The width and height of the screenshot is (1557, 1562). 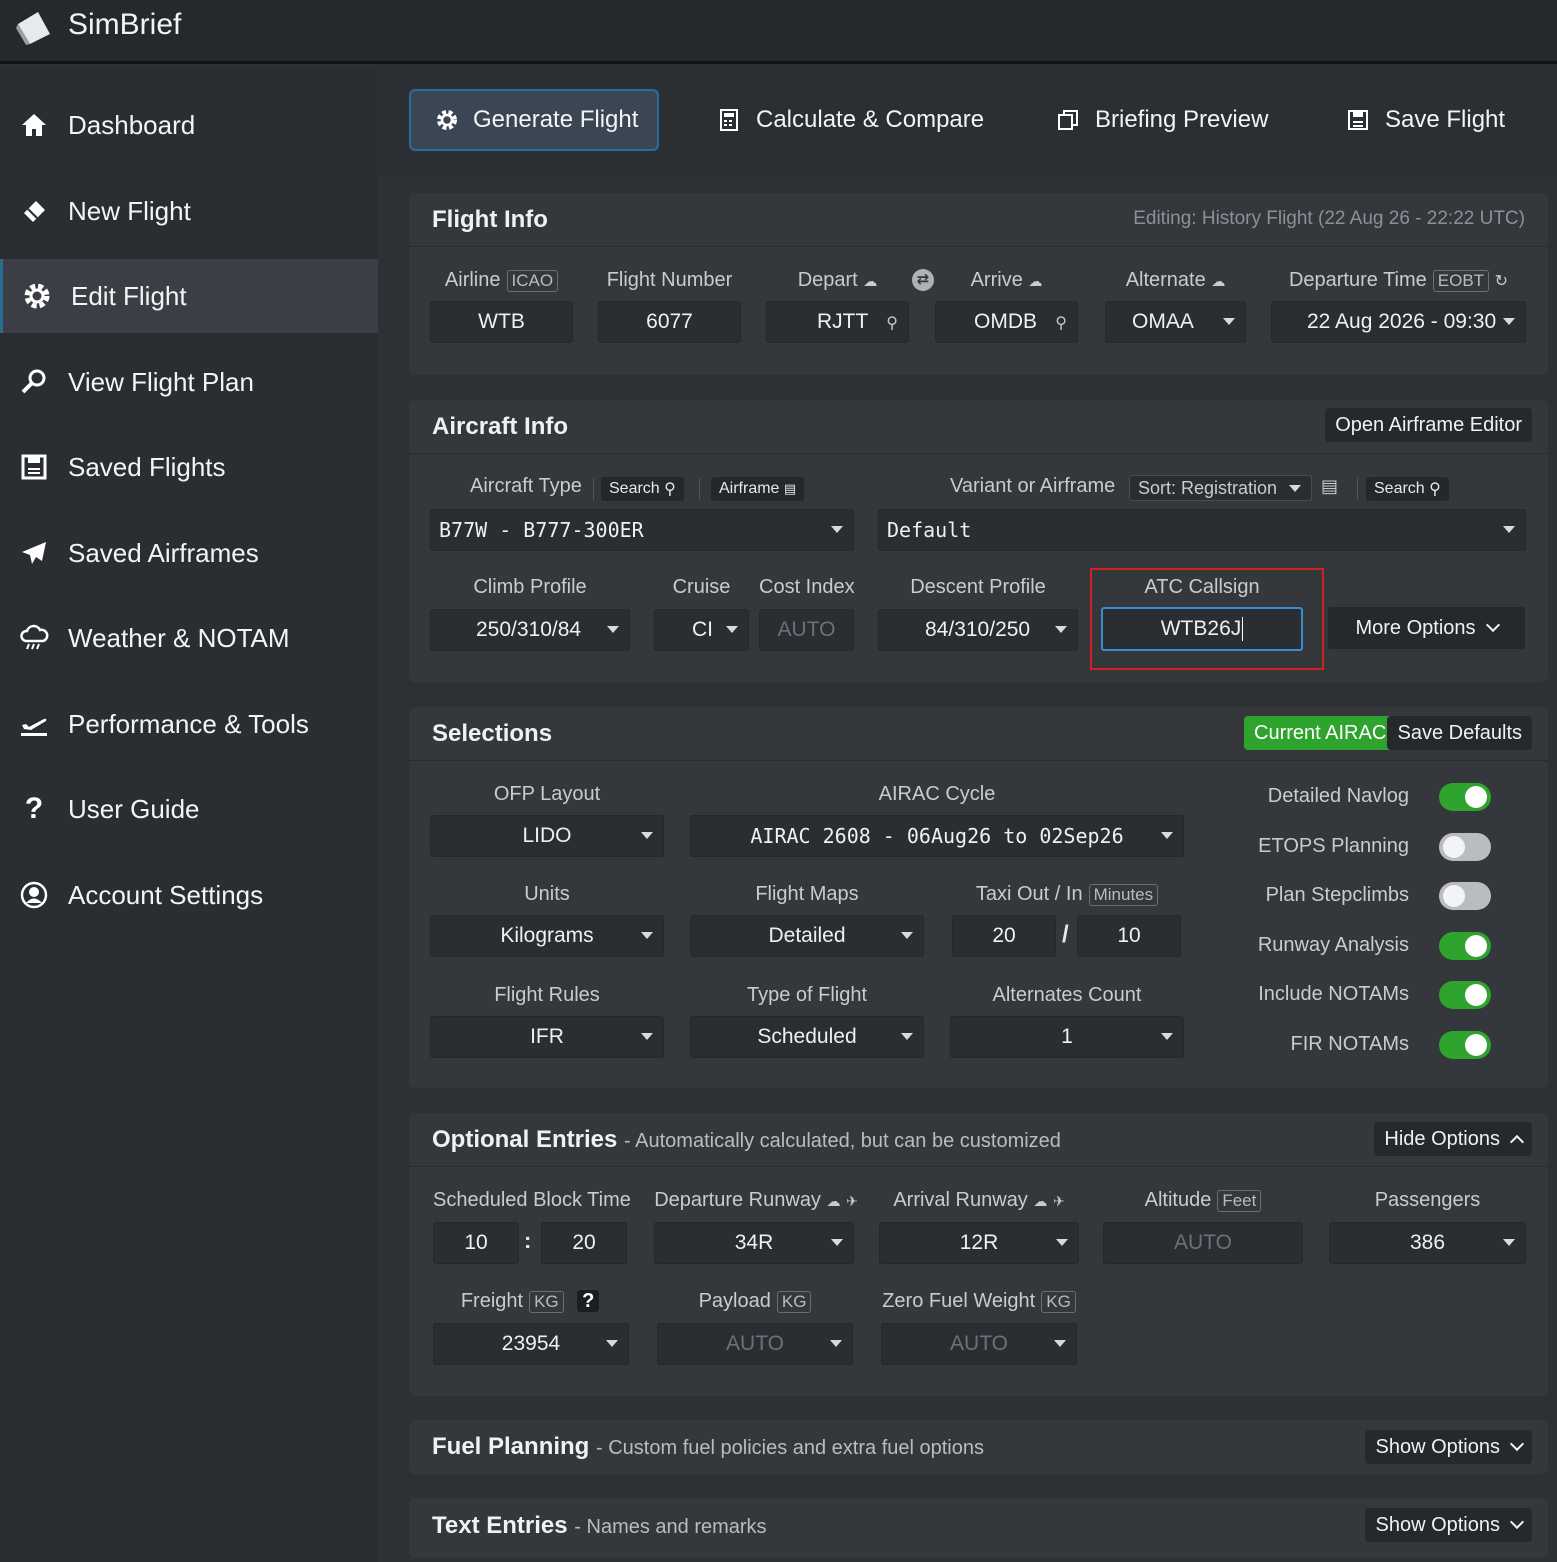 What do you see at coordinates (669, 322) in the screenshot?
I see `flight-number-field: 6077` at bounding box center [669, 322].